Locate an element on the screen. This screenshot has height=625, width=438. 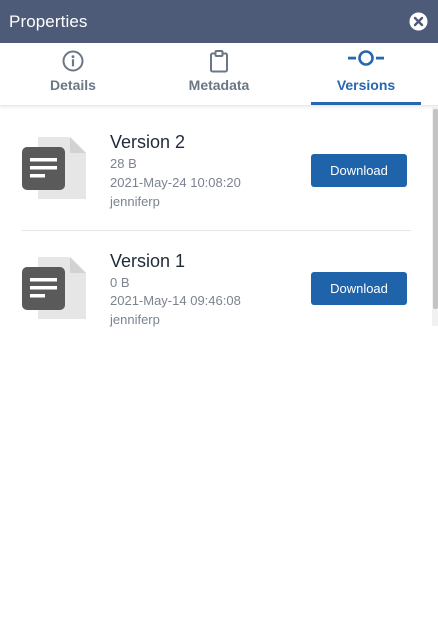
scrollbar-thumb is located at coordinates (435, 209).